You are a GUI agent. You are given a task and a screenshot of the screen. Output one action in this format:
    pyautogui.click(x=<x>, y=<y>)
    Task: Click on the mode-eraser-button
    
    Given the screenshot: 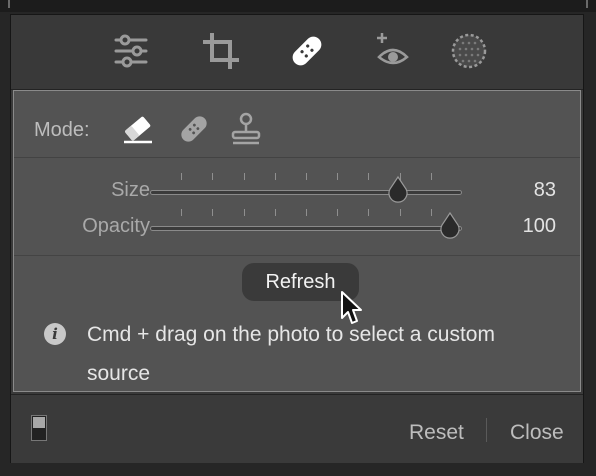 What is the action you would take?
    pyautogui.click(x=138, y=129)
    